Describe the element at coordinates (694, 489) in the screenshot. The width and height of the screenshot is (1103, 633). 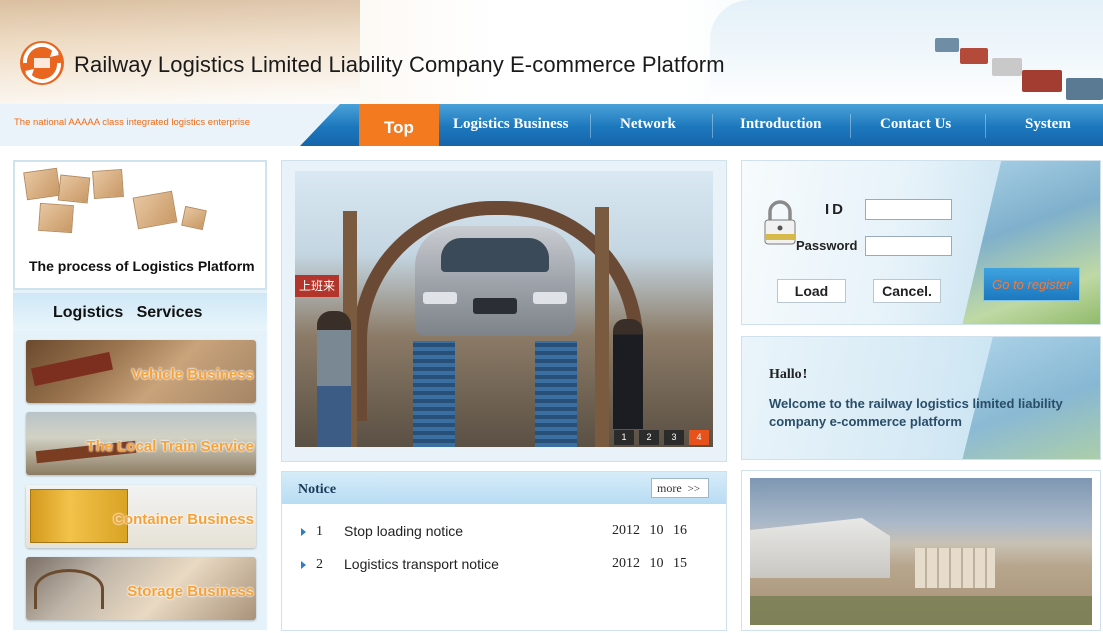
I see `double-chevron-right-icon: >>` at that location.